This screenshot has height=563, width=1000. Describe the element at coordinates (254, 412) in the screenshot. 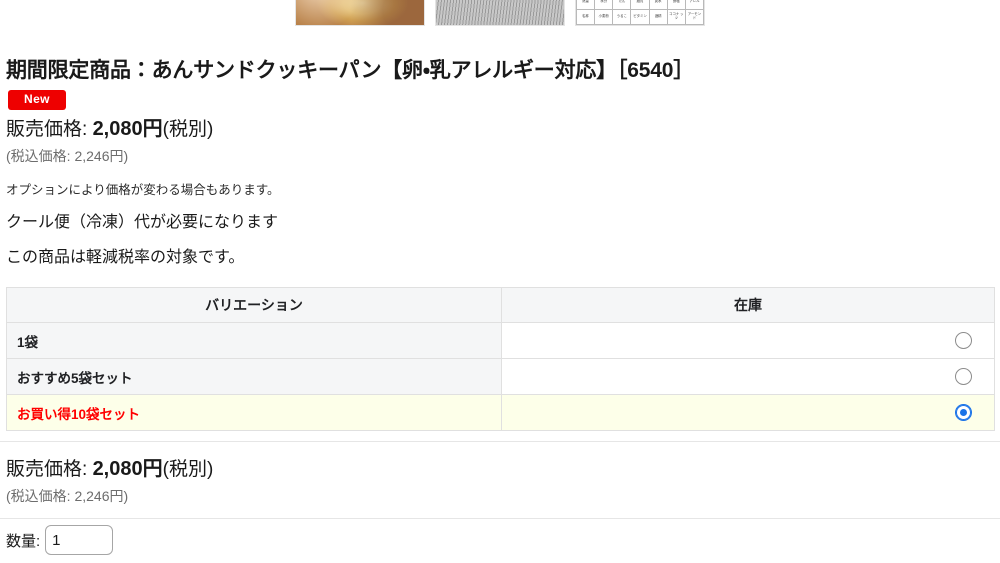

I see `variation-name: お買い得10袋セット` at that location.